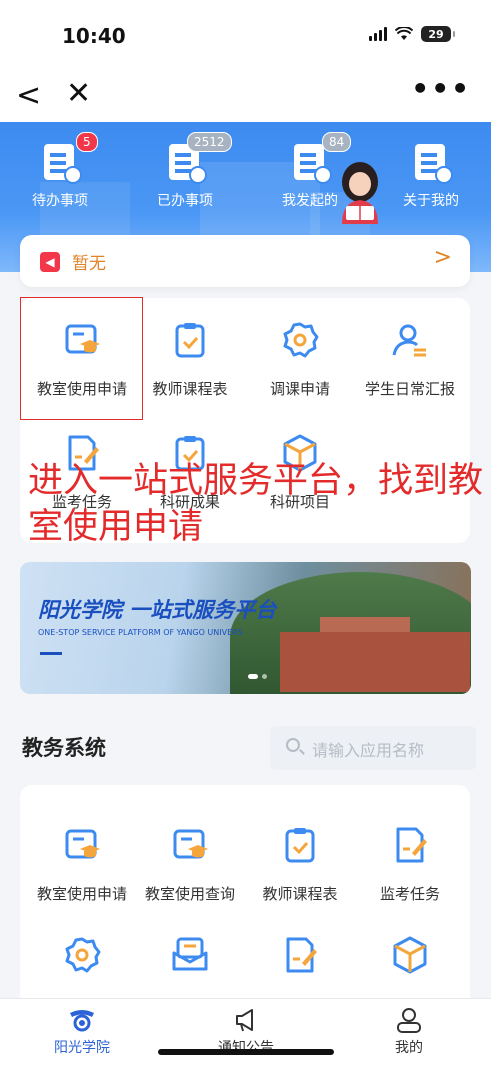 The width and height of the screenshot is (491, 1066). Describe the element at coordinates (375, 662) in the screenshot. I see `campus-building-illustration` at that location.